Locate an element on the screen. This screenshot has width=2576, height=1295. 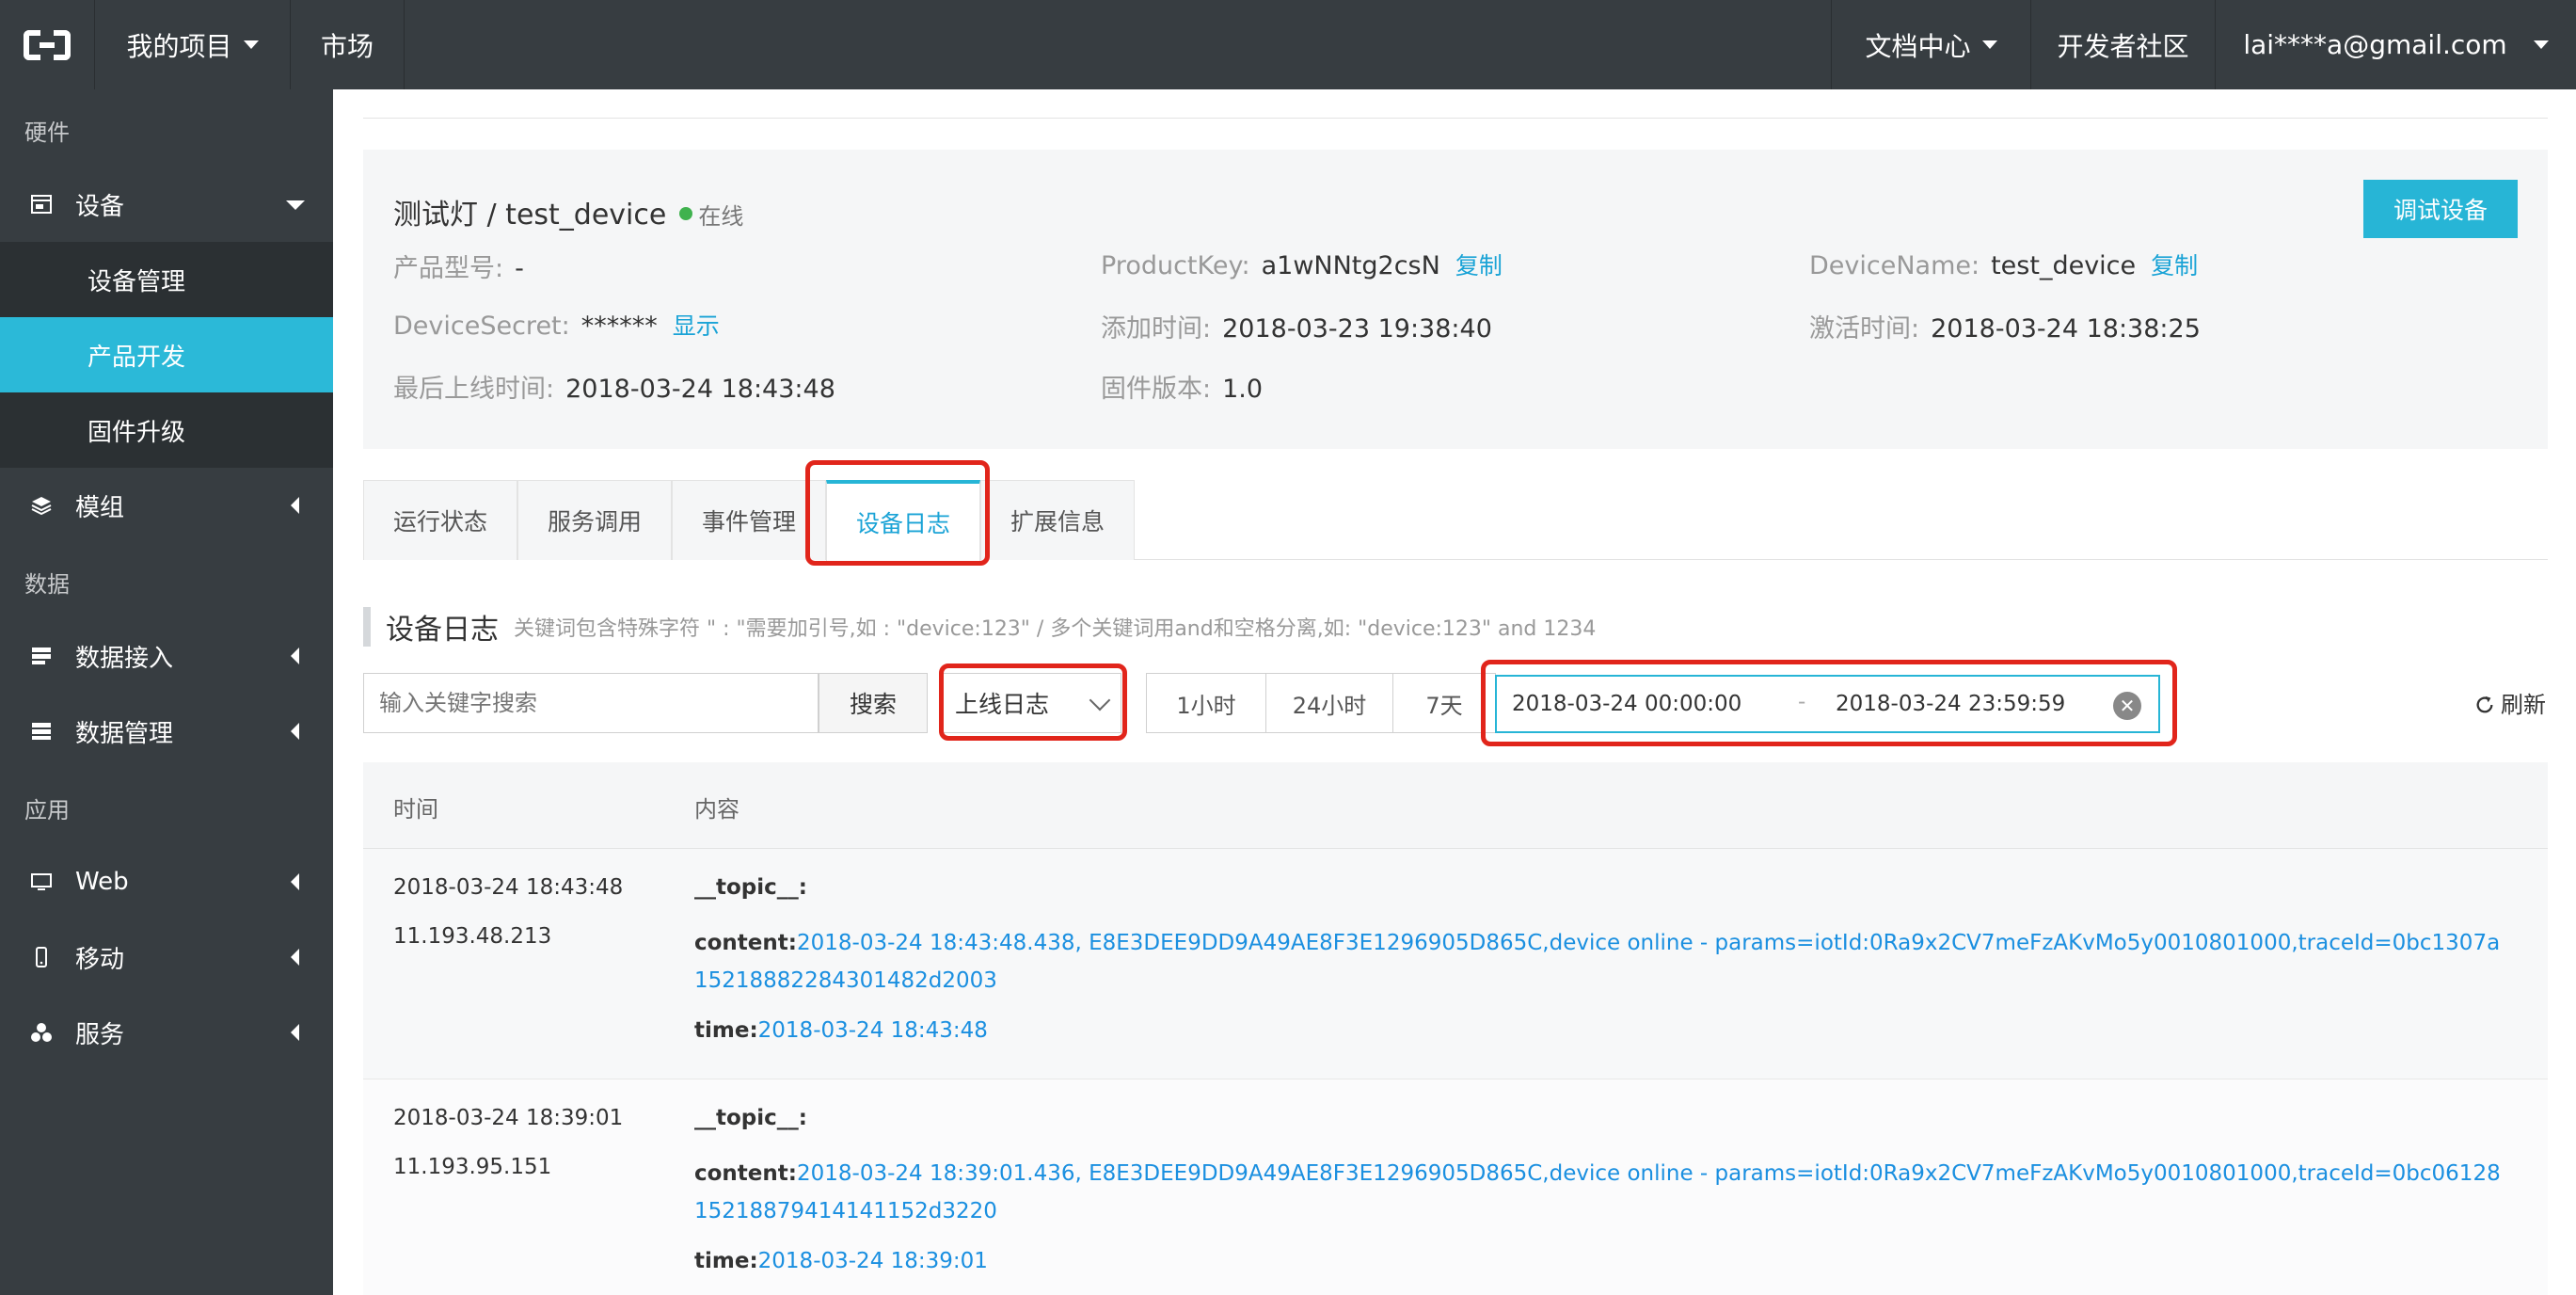
field-value: 2018-03-23 19:38:40 is located at coordinates (1357, 329).